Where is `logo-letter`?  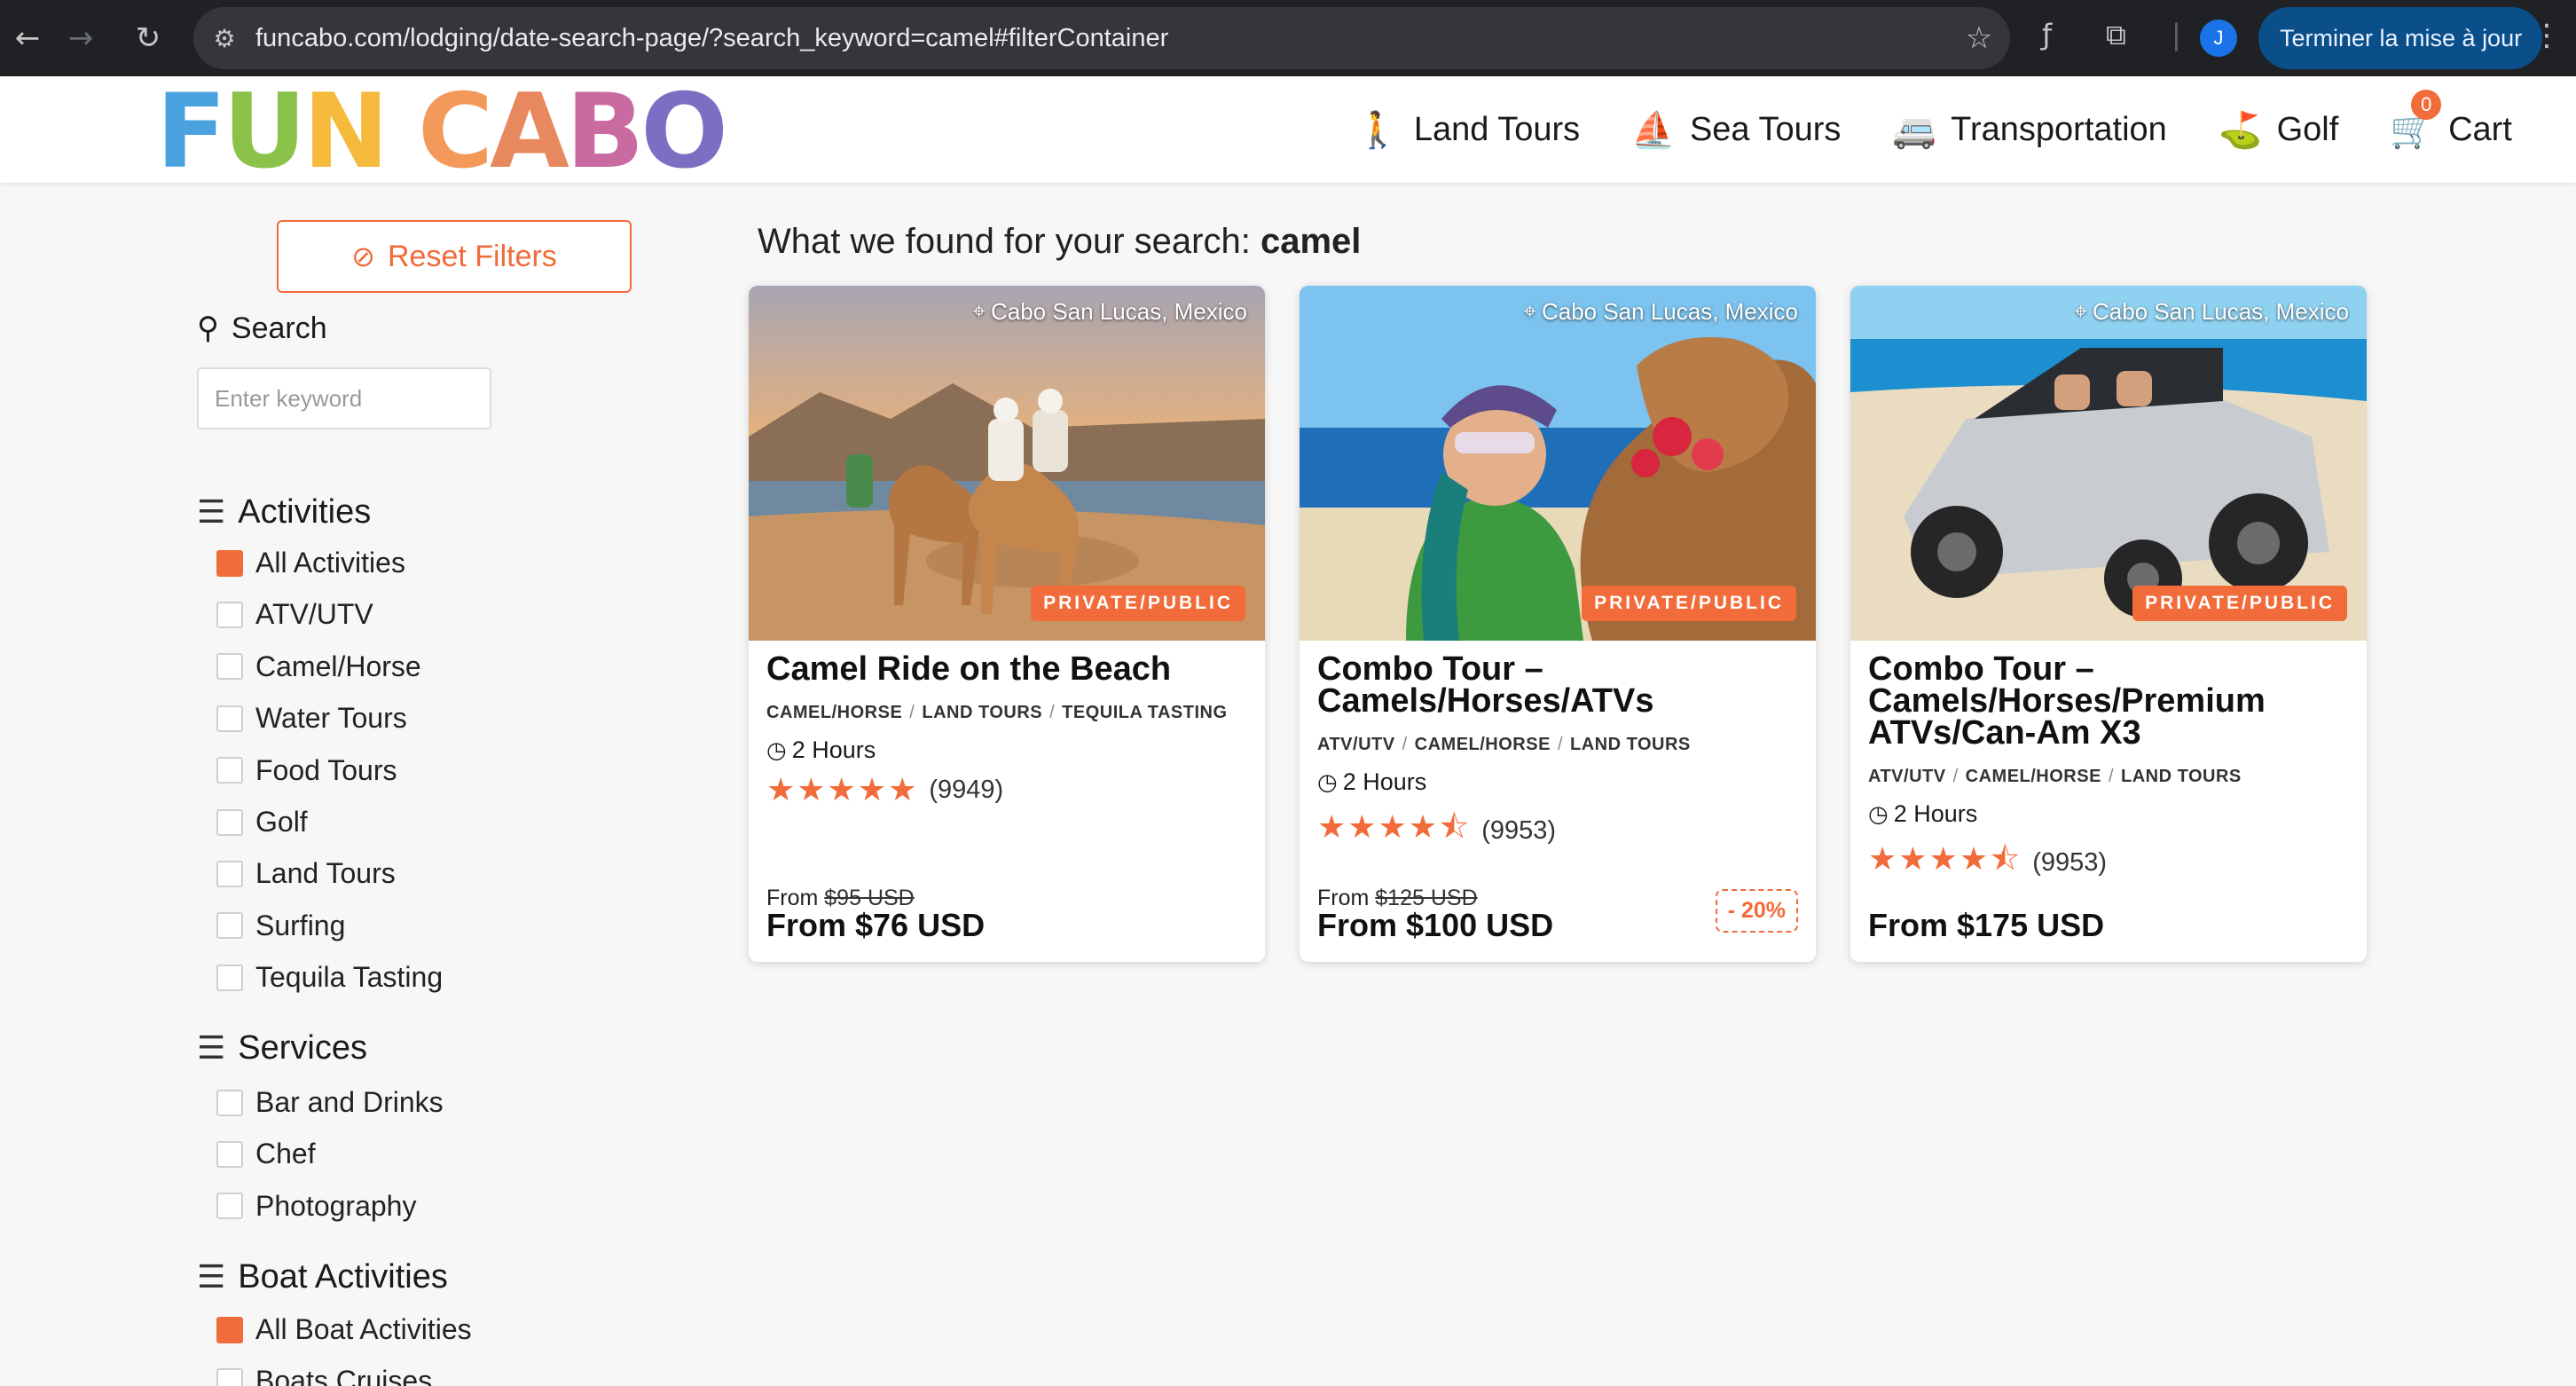 logo-letter is located at coordinates (402, 132).